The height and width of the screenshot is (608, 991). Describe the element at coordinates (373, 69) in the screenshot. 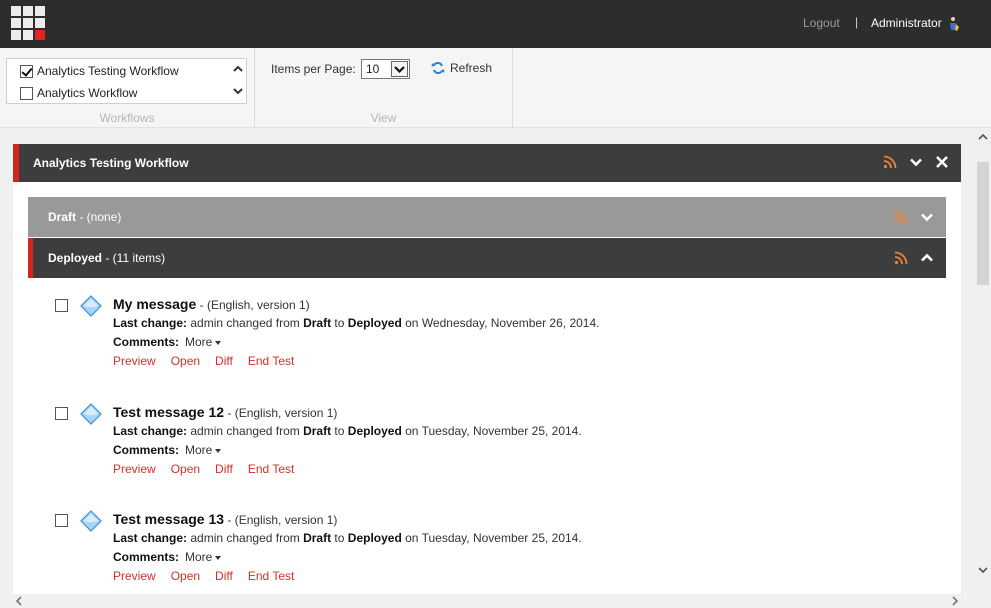

I see `items-per-page-value: 10` at that location.